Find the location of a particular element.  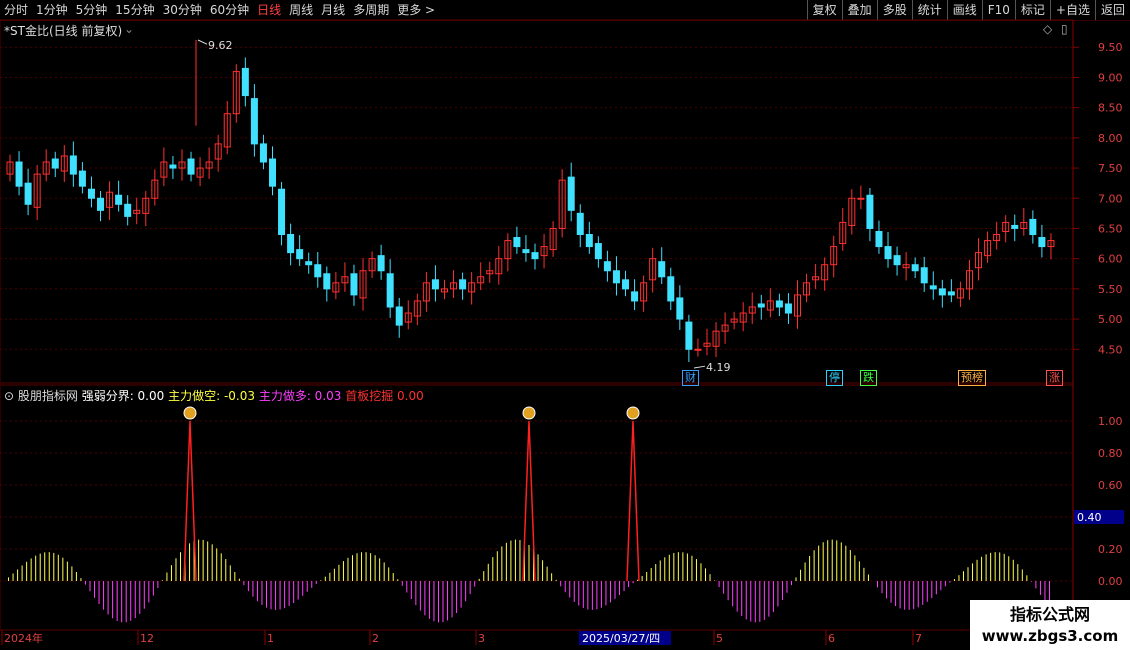

event-tag-4: 涨 is located at coordinates (1054, 378).